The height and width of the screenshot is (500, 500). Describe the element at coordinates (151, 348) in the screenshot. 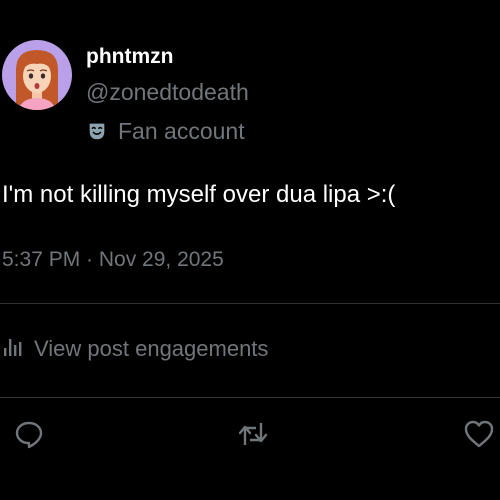

I see `engagements-label: View post engagements` at that location.